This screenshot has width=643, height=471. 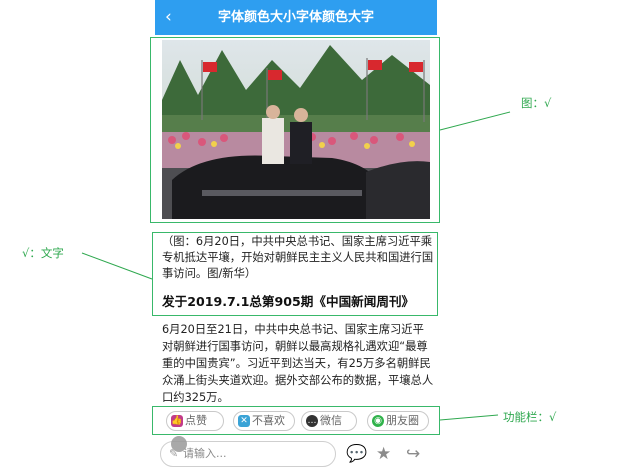 I want to click on like-button: 👍 点赞, so click(x=195, y=421).